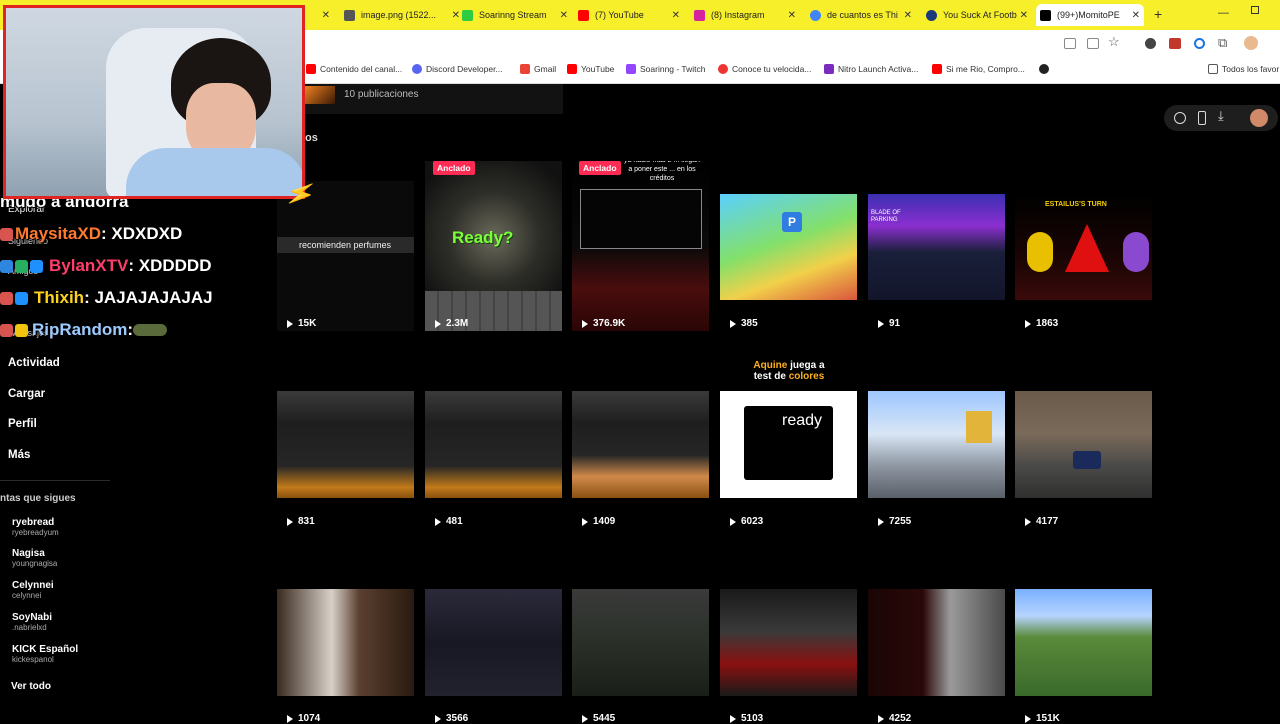 The width and height of the screenshot is (1280, 724). Describe the element at coordinates (170, 265) in the screenshot. I see `chat-text: : XDDDDD` at that location.